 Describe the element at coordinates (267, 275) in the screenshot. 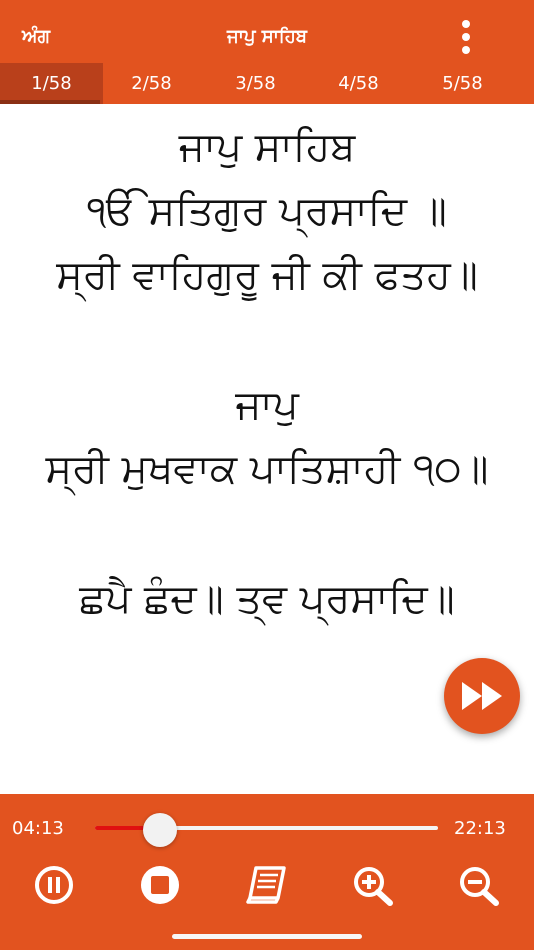

I see `text-line: ਸ੍ਰੀ ਵਾਹਿਗੁਰੂ ਜੀ ਕੀ ਫਤਹ॥` at that location.